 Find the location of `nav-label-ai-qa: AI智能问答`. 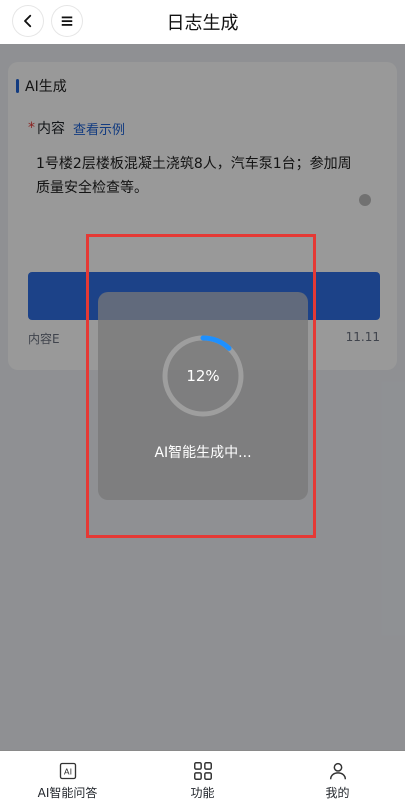

nav-label-ai-qa: AI智能问答 is located at coordinates (67, 792).